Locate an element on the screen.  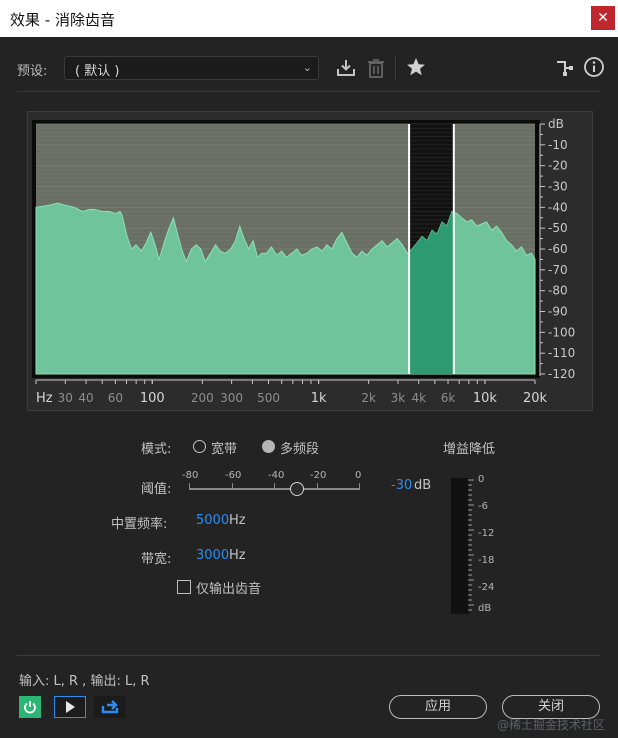
freq-tick-label: 4k is located at coordinates (418, 398).